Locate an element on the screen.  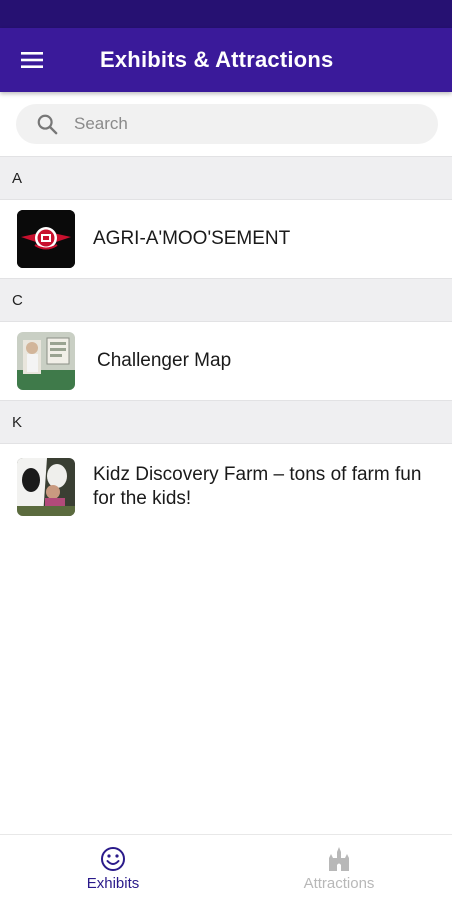
smiley-icon is located at coordinates (113, 858).